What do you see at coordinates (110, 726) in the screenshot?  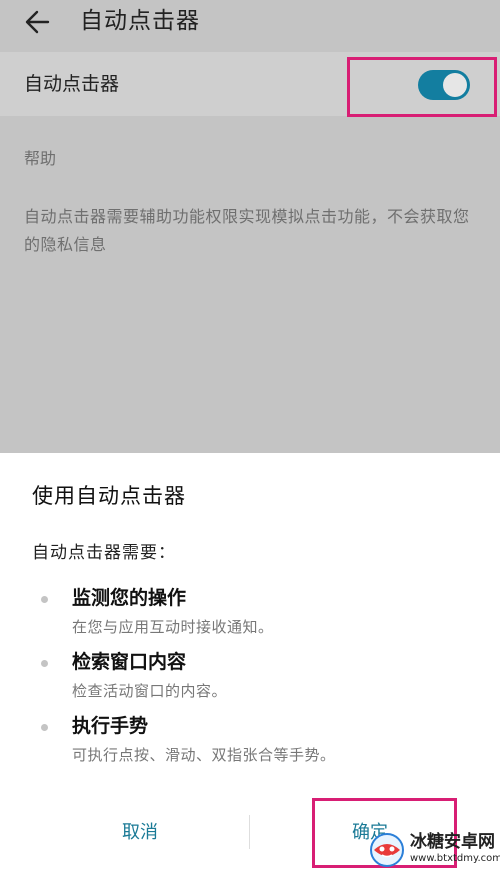 I see `permission-title: 执行手势` at bounding box center [110, 726].